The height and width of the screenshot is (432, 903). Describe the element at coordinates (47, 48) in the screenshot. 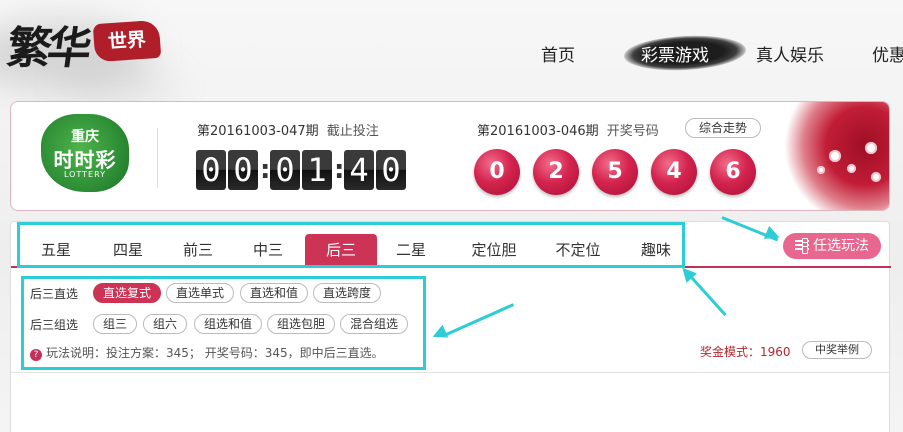

I see `logo-calligraphy: 繁华` at that location.